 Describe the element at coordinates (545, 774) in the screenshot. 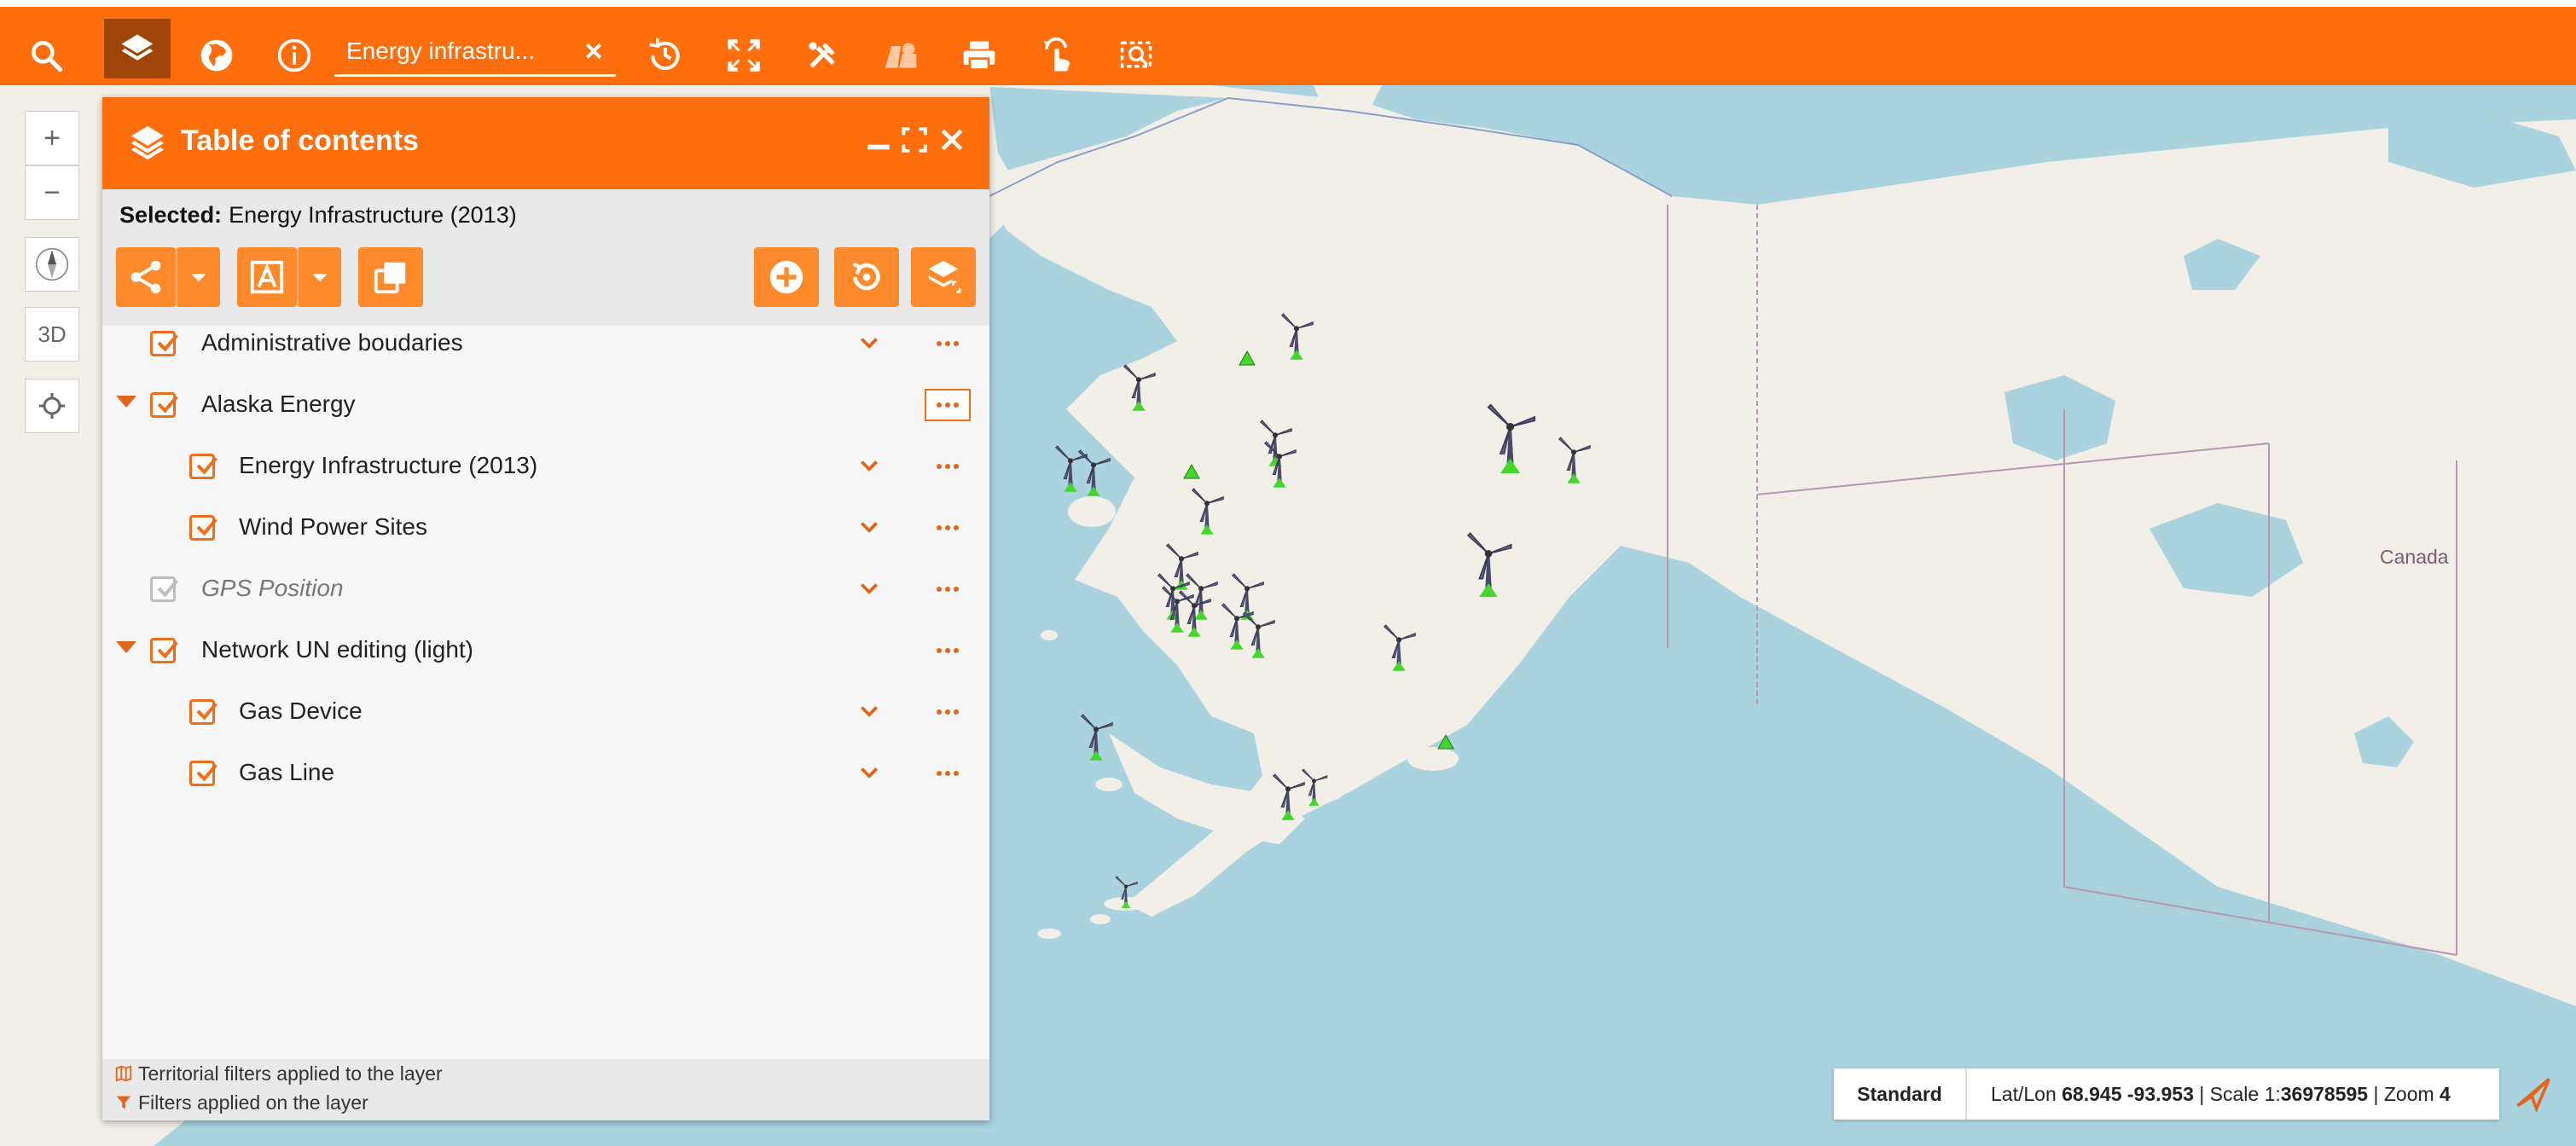

I see `layer-row: Gas Line` at that location.